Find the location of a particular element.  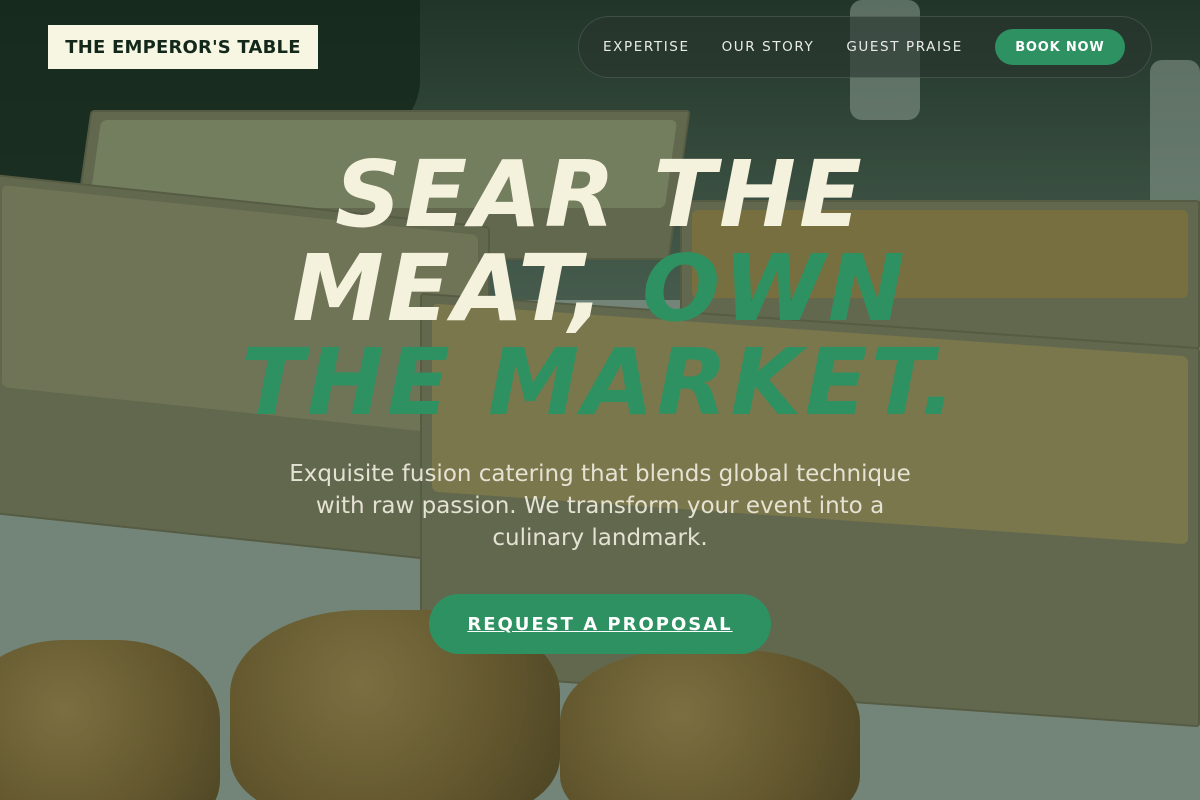

hero-title-word-meat: MEAT, is located at coordinates (449, 288).